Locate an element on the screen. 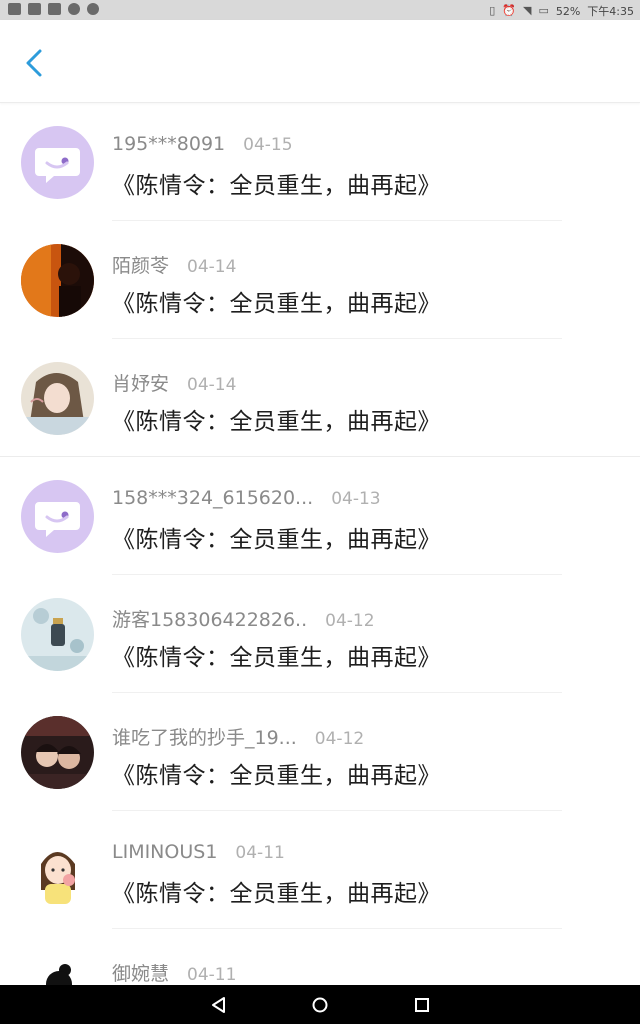 This screenshot has height=1024, width=640. nav-recents-icon is located at coordinates (422, 1005).